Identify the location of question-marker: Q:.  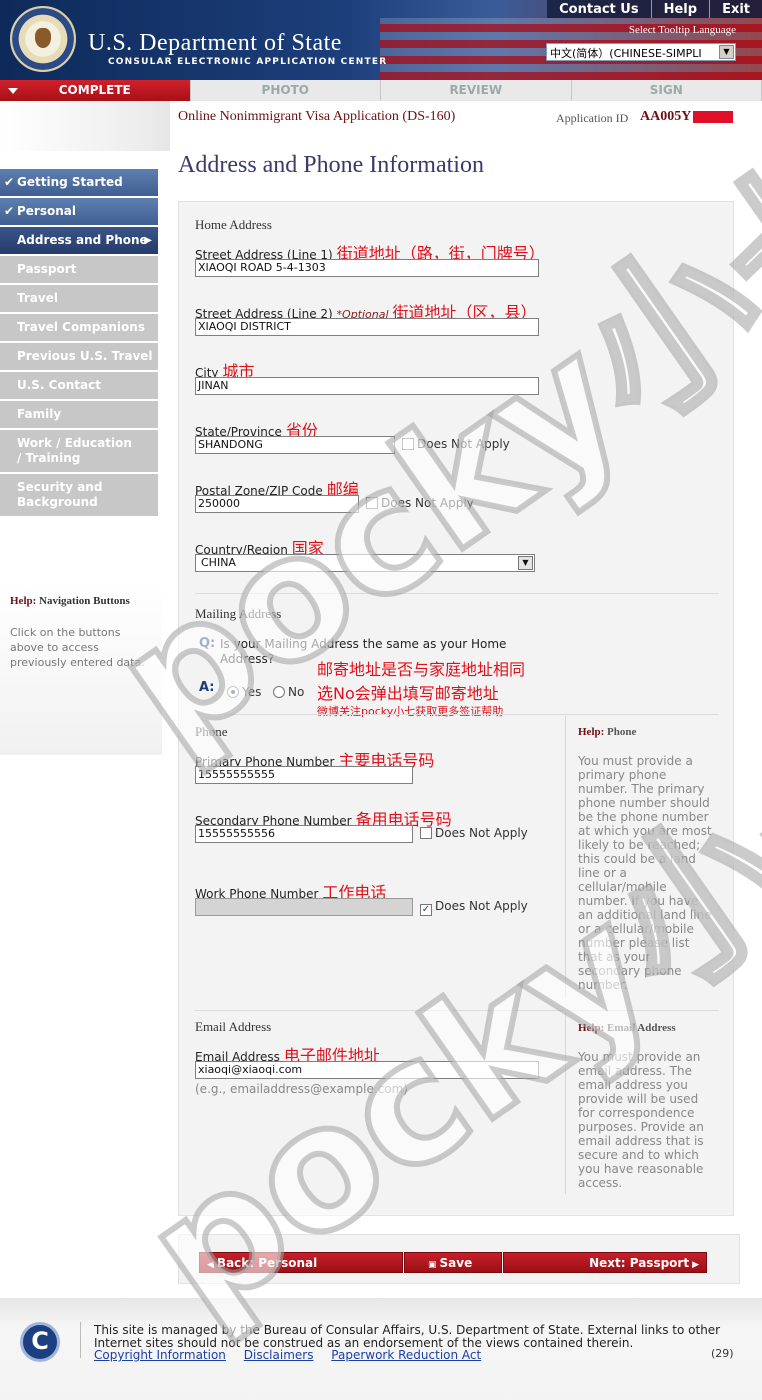
(207, 643).